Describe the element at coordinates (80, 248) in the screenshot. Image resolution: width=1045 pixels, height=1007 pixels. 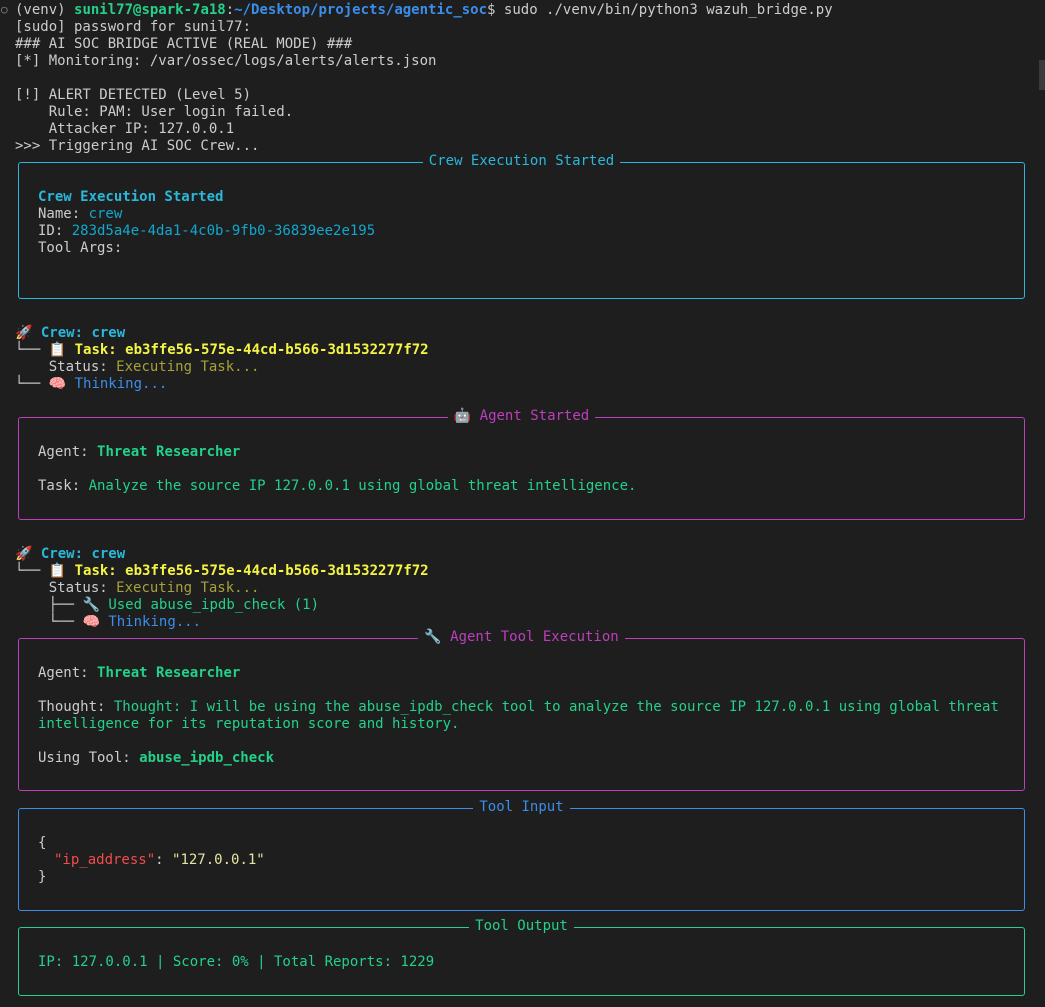
I see `tool-args-label: Tool Args:` at that location.